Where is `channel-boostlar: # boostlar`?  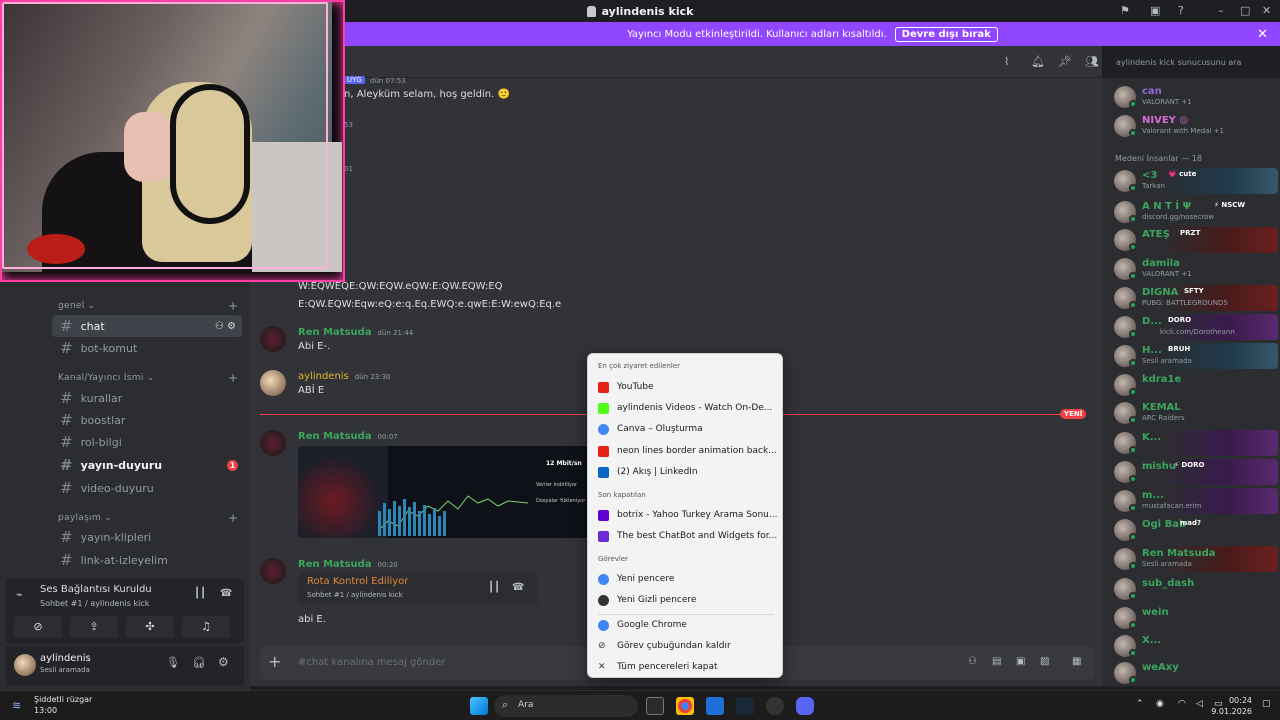 channel-boostlar: # boostlar is located at coordinates (147, 420).